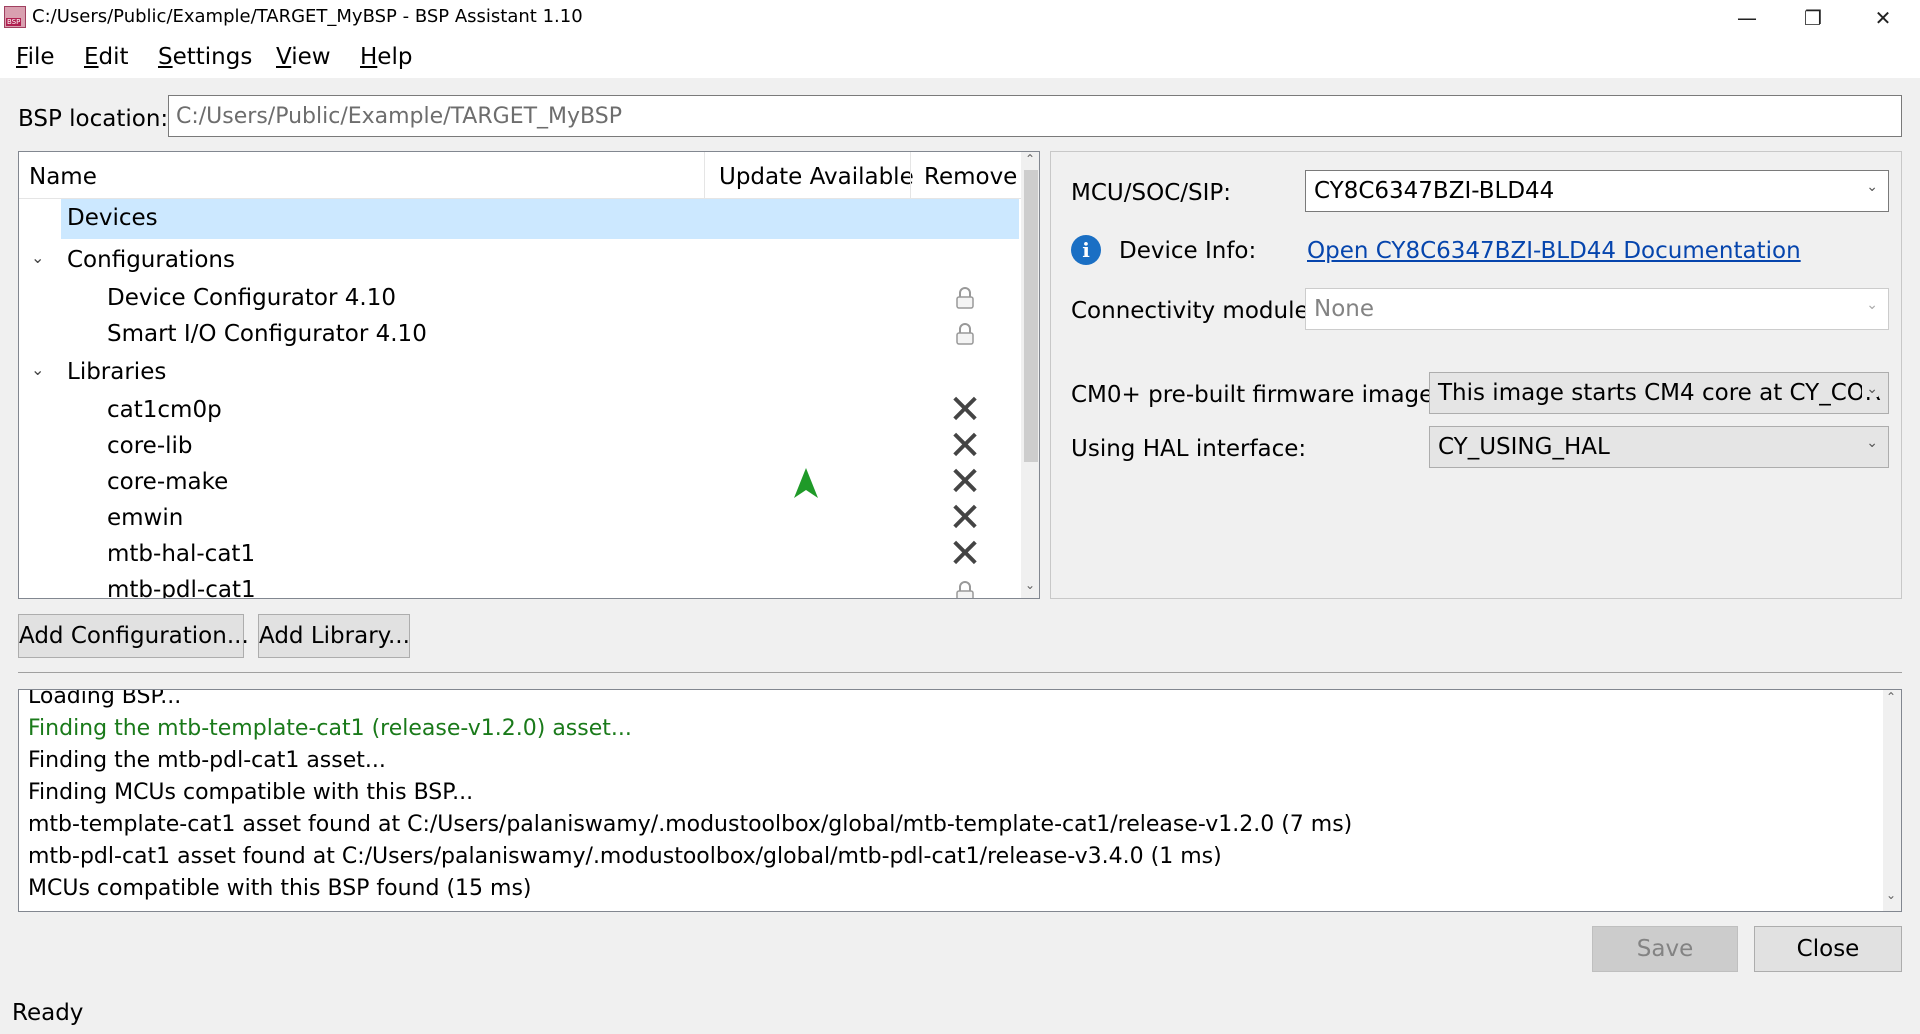 This screenshot has width=1920, height=1034. What do you see at coordinates (1524, 447) in the screenshot?
I see `hal-interface-select-value: CY_USING_HAL` at bounding box center [1524, 447].